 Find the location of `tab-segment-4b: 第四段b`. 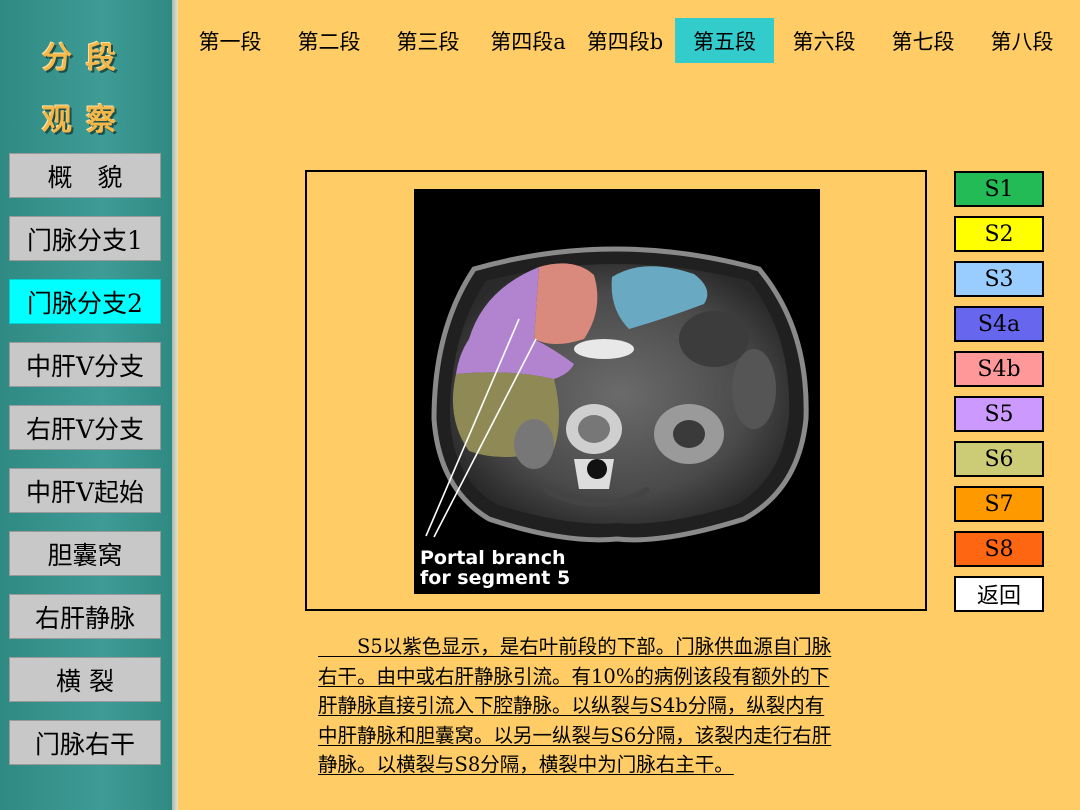

tab-segment-4b: 第四段b is located at coordinates (625, 40).